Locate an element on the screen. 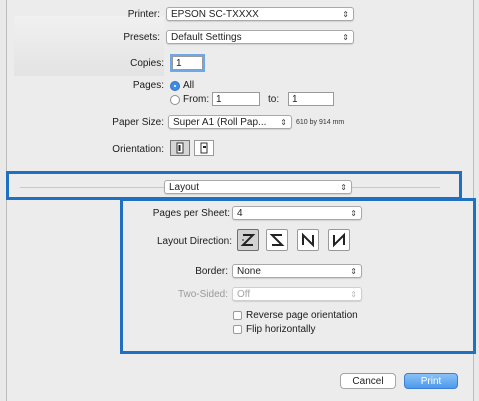 This screenshot has height=401, width=479. paper-size-label: Paper Size: is located at coordinates (138, 122).